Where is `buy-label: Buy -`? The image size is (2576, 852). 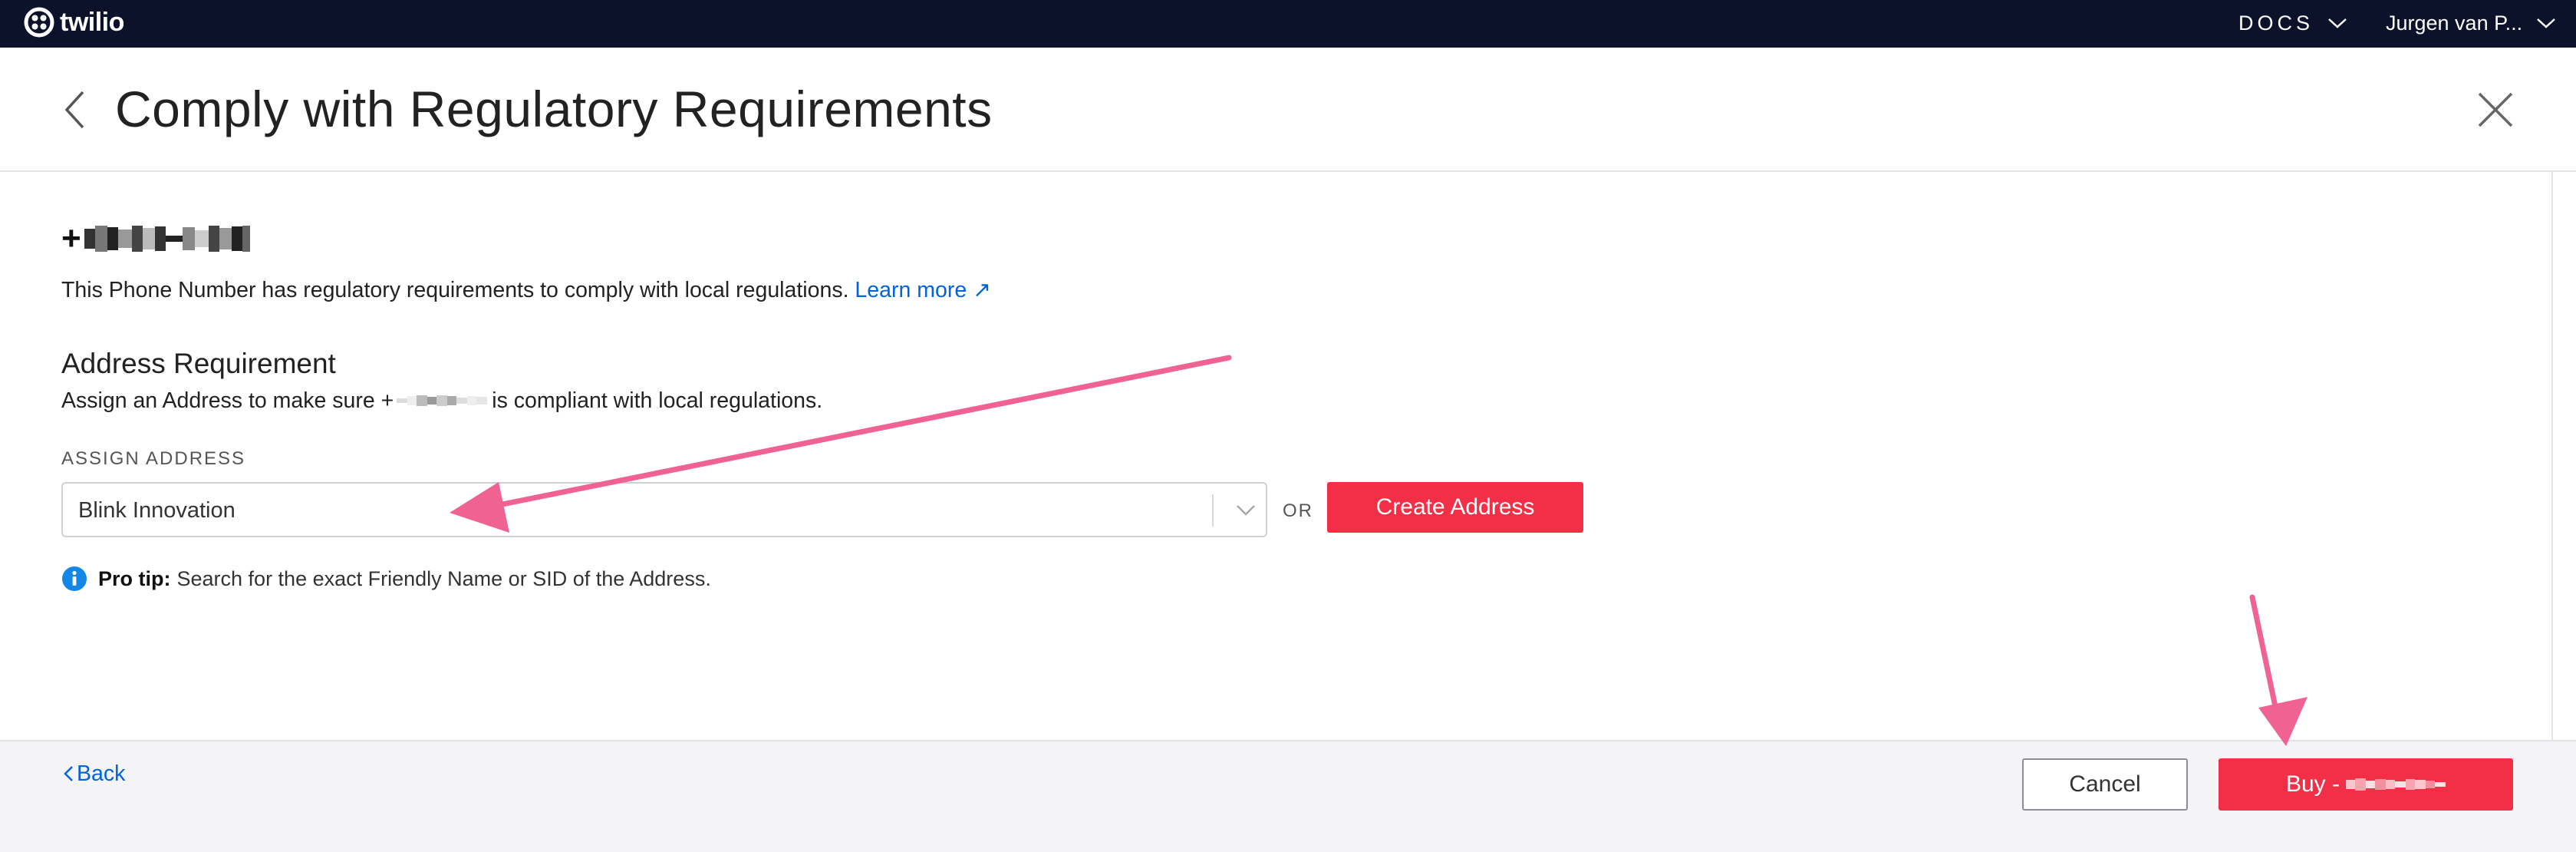 buy-label: Buy - is located at coordinates (2312, 784).